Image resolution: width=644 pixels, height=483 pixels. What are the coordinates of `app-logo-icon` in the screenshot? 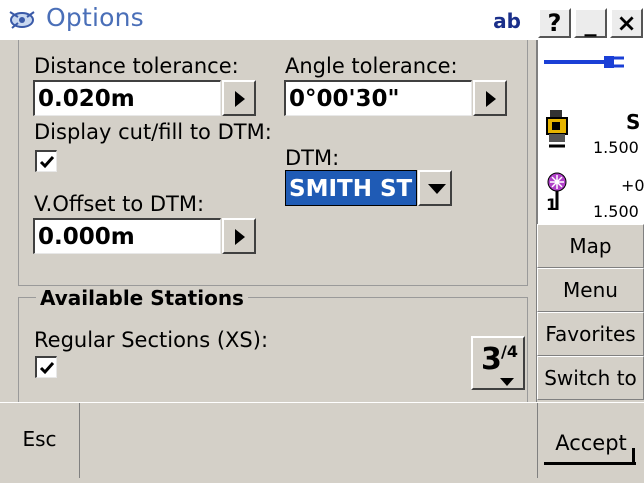 It's located at (24, 20).